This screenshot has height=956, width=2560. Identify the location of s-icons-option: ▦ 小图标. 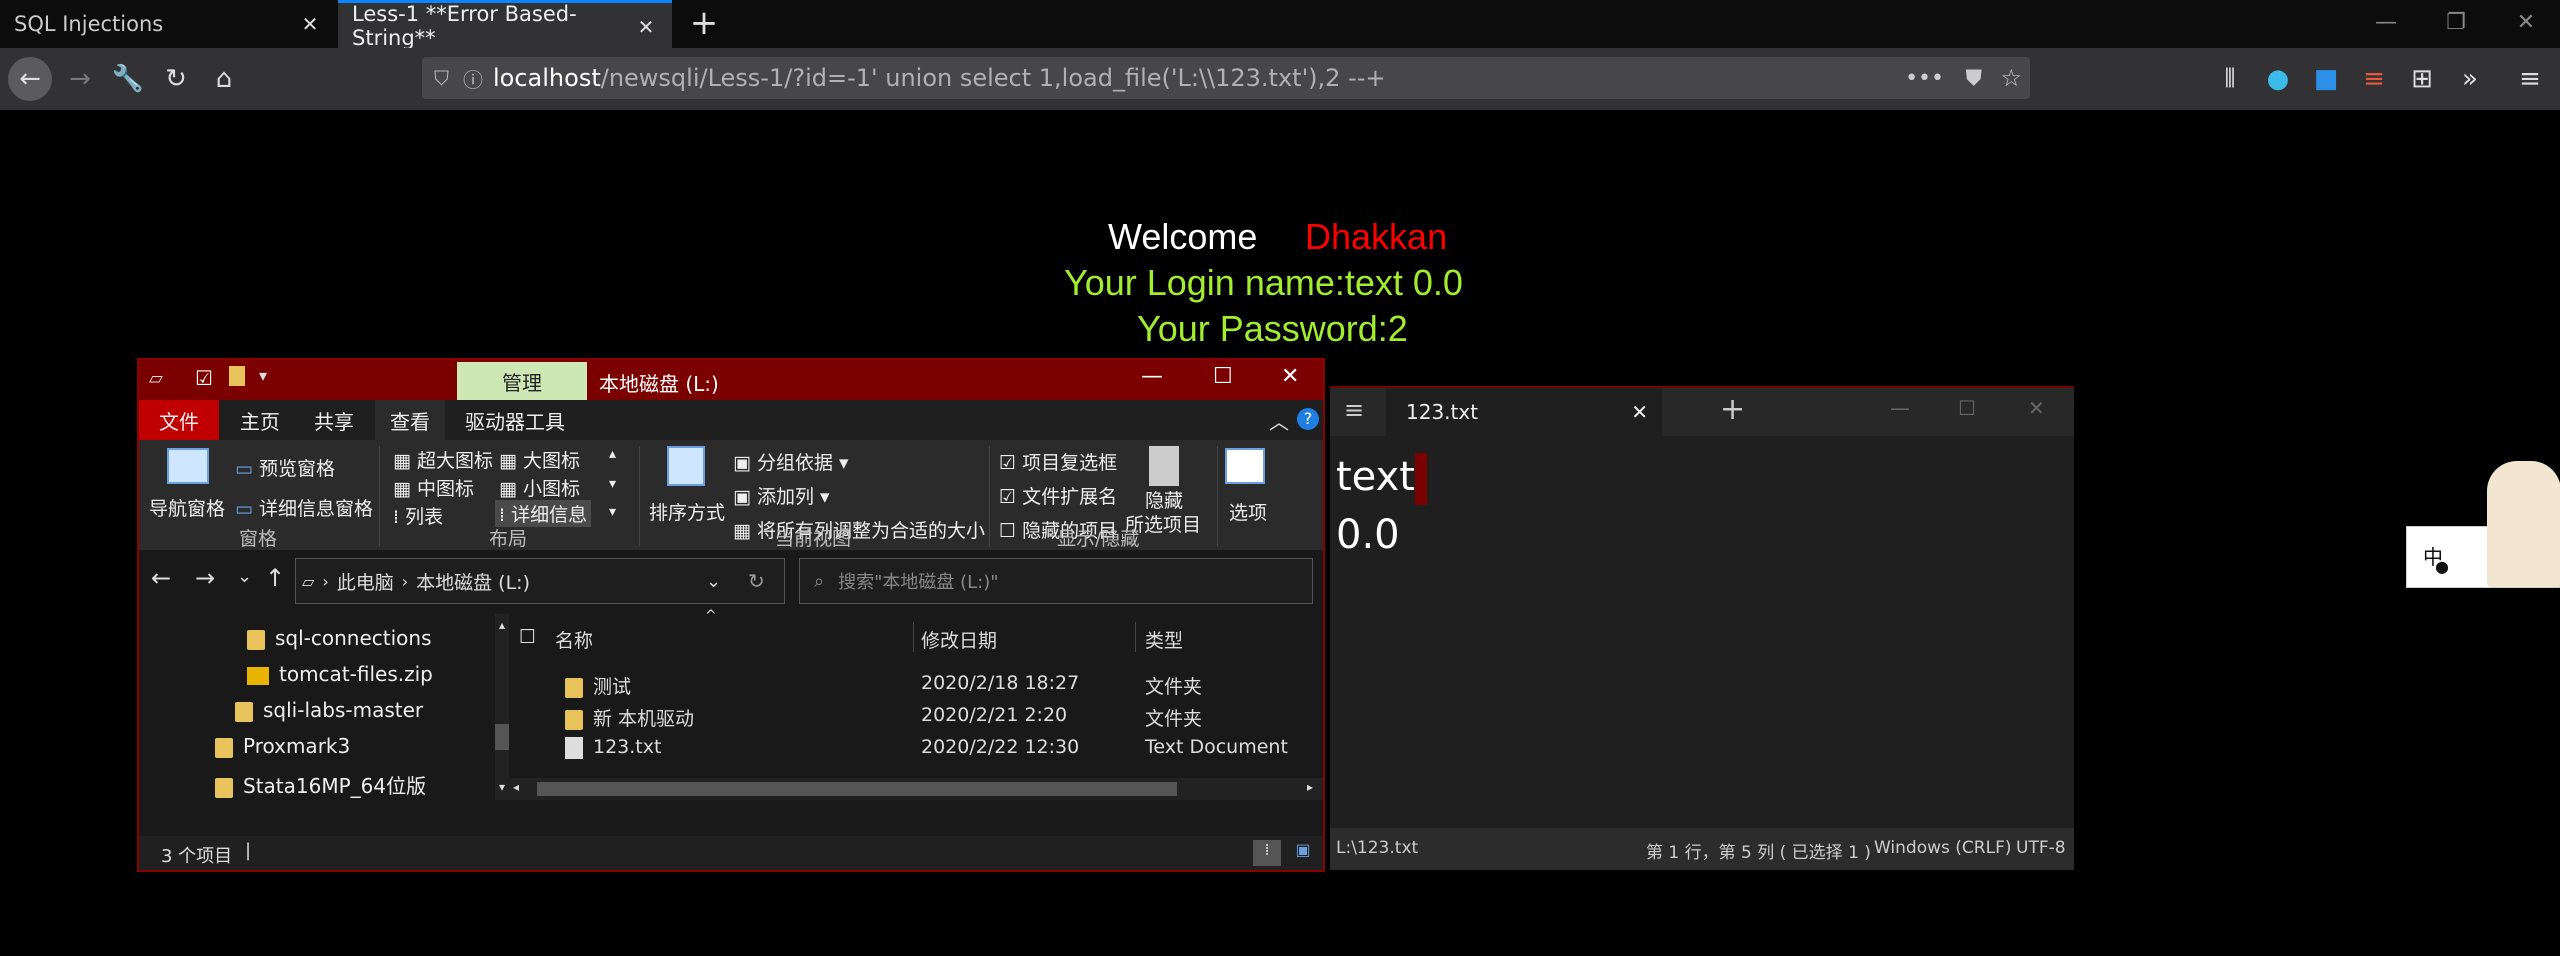
(539, 487).